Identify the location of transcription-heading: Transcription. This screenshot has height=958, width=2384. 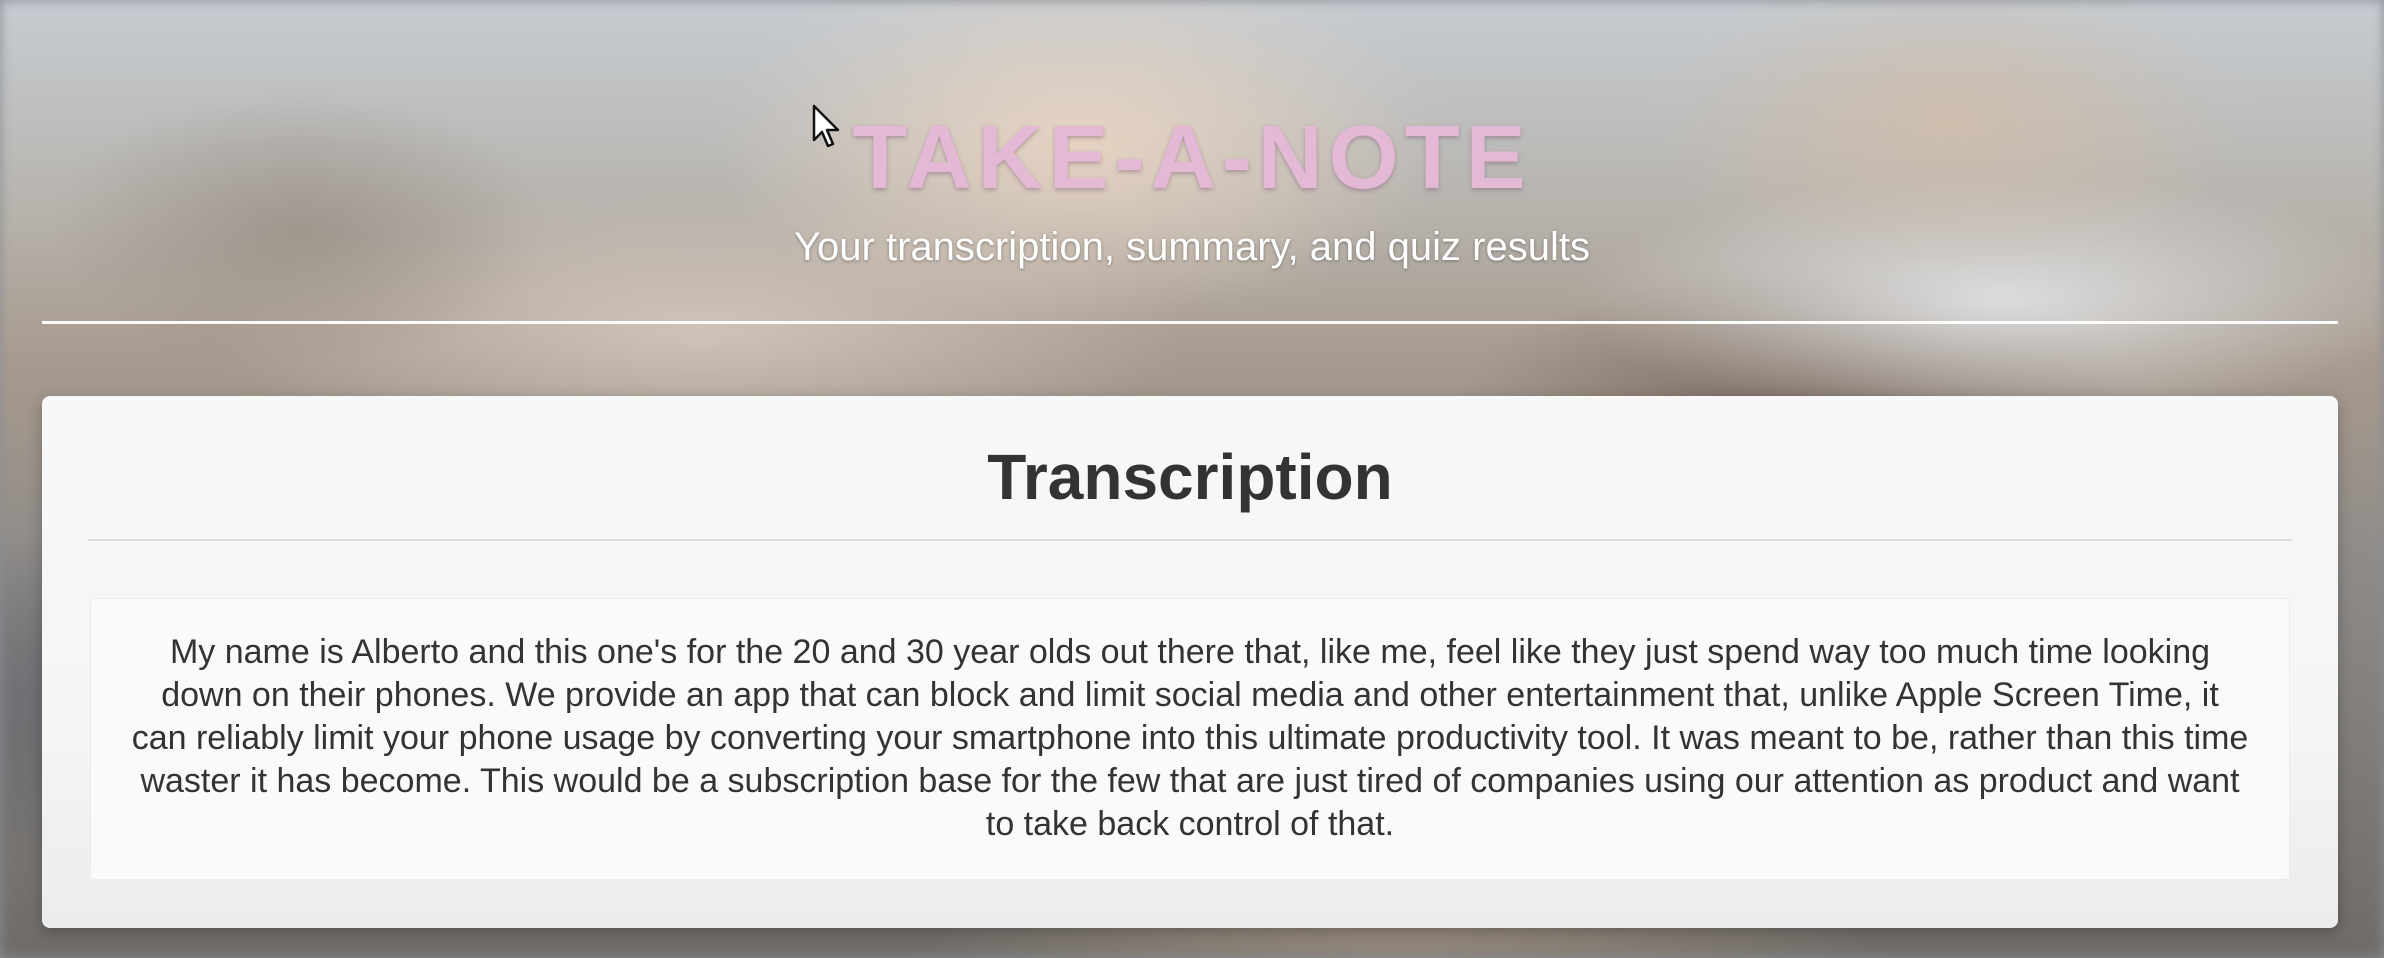
(1190, 477).